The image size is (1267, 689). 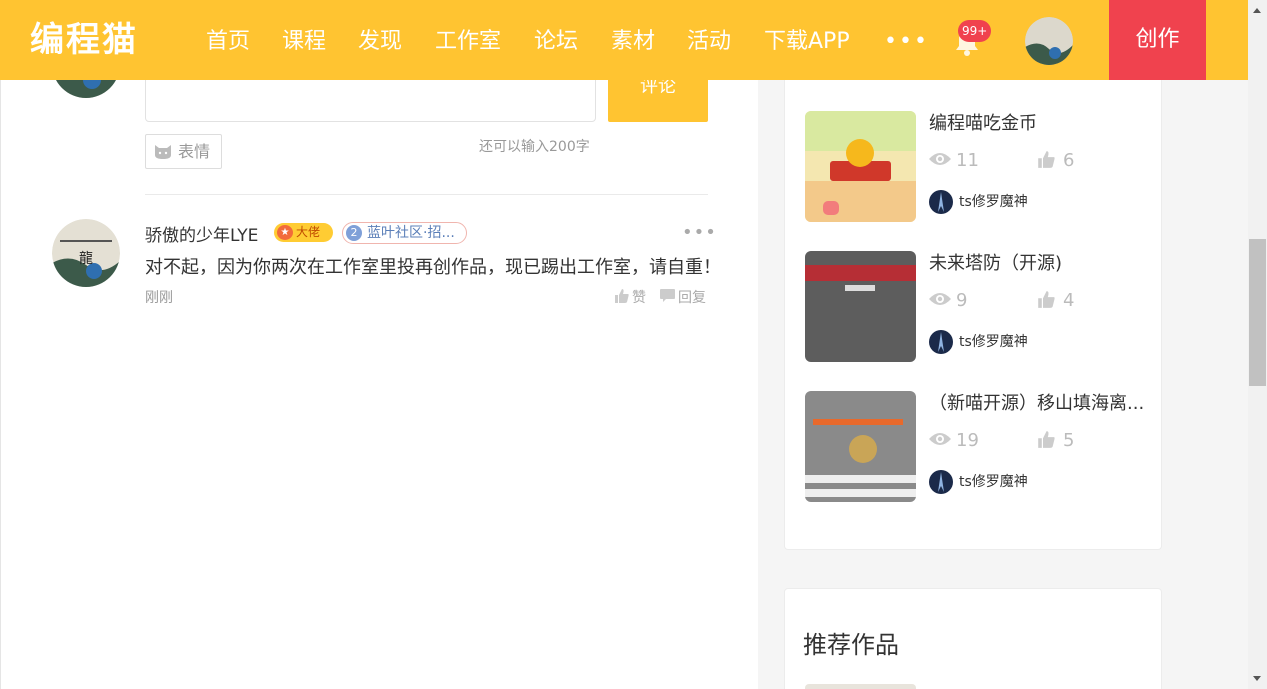 What do you see at coordinates (967, 440) in the screenshot?
I see `view-count-value: 19` at bounding box center [967, 440].